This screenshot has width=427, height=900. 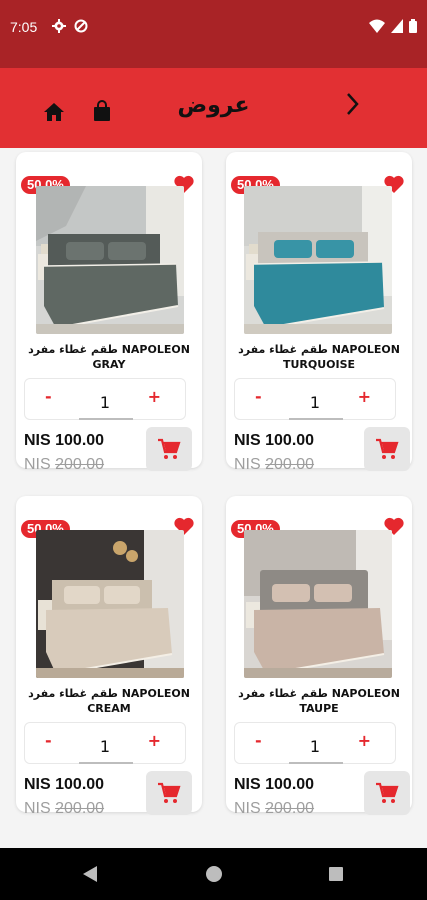 I want to click on settings-gear-icon, so click(x=59, y=26).